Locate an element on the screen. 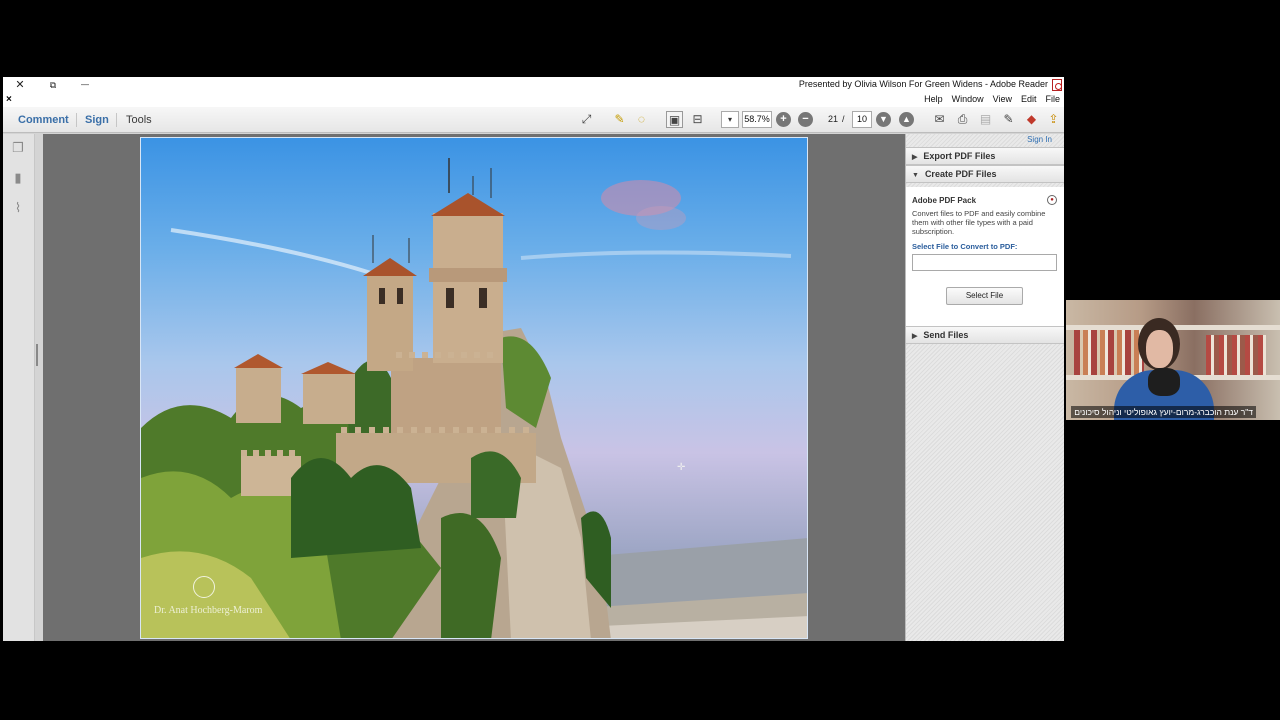  sign-button: Sign is located at coordinates (97, 120).